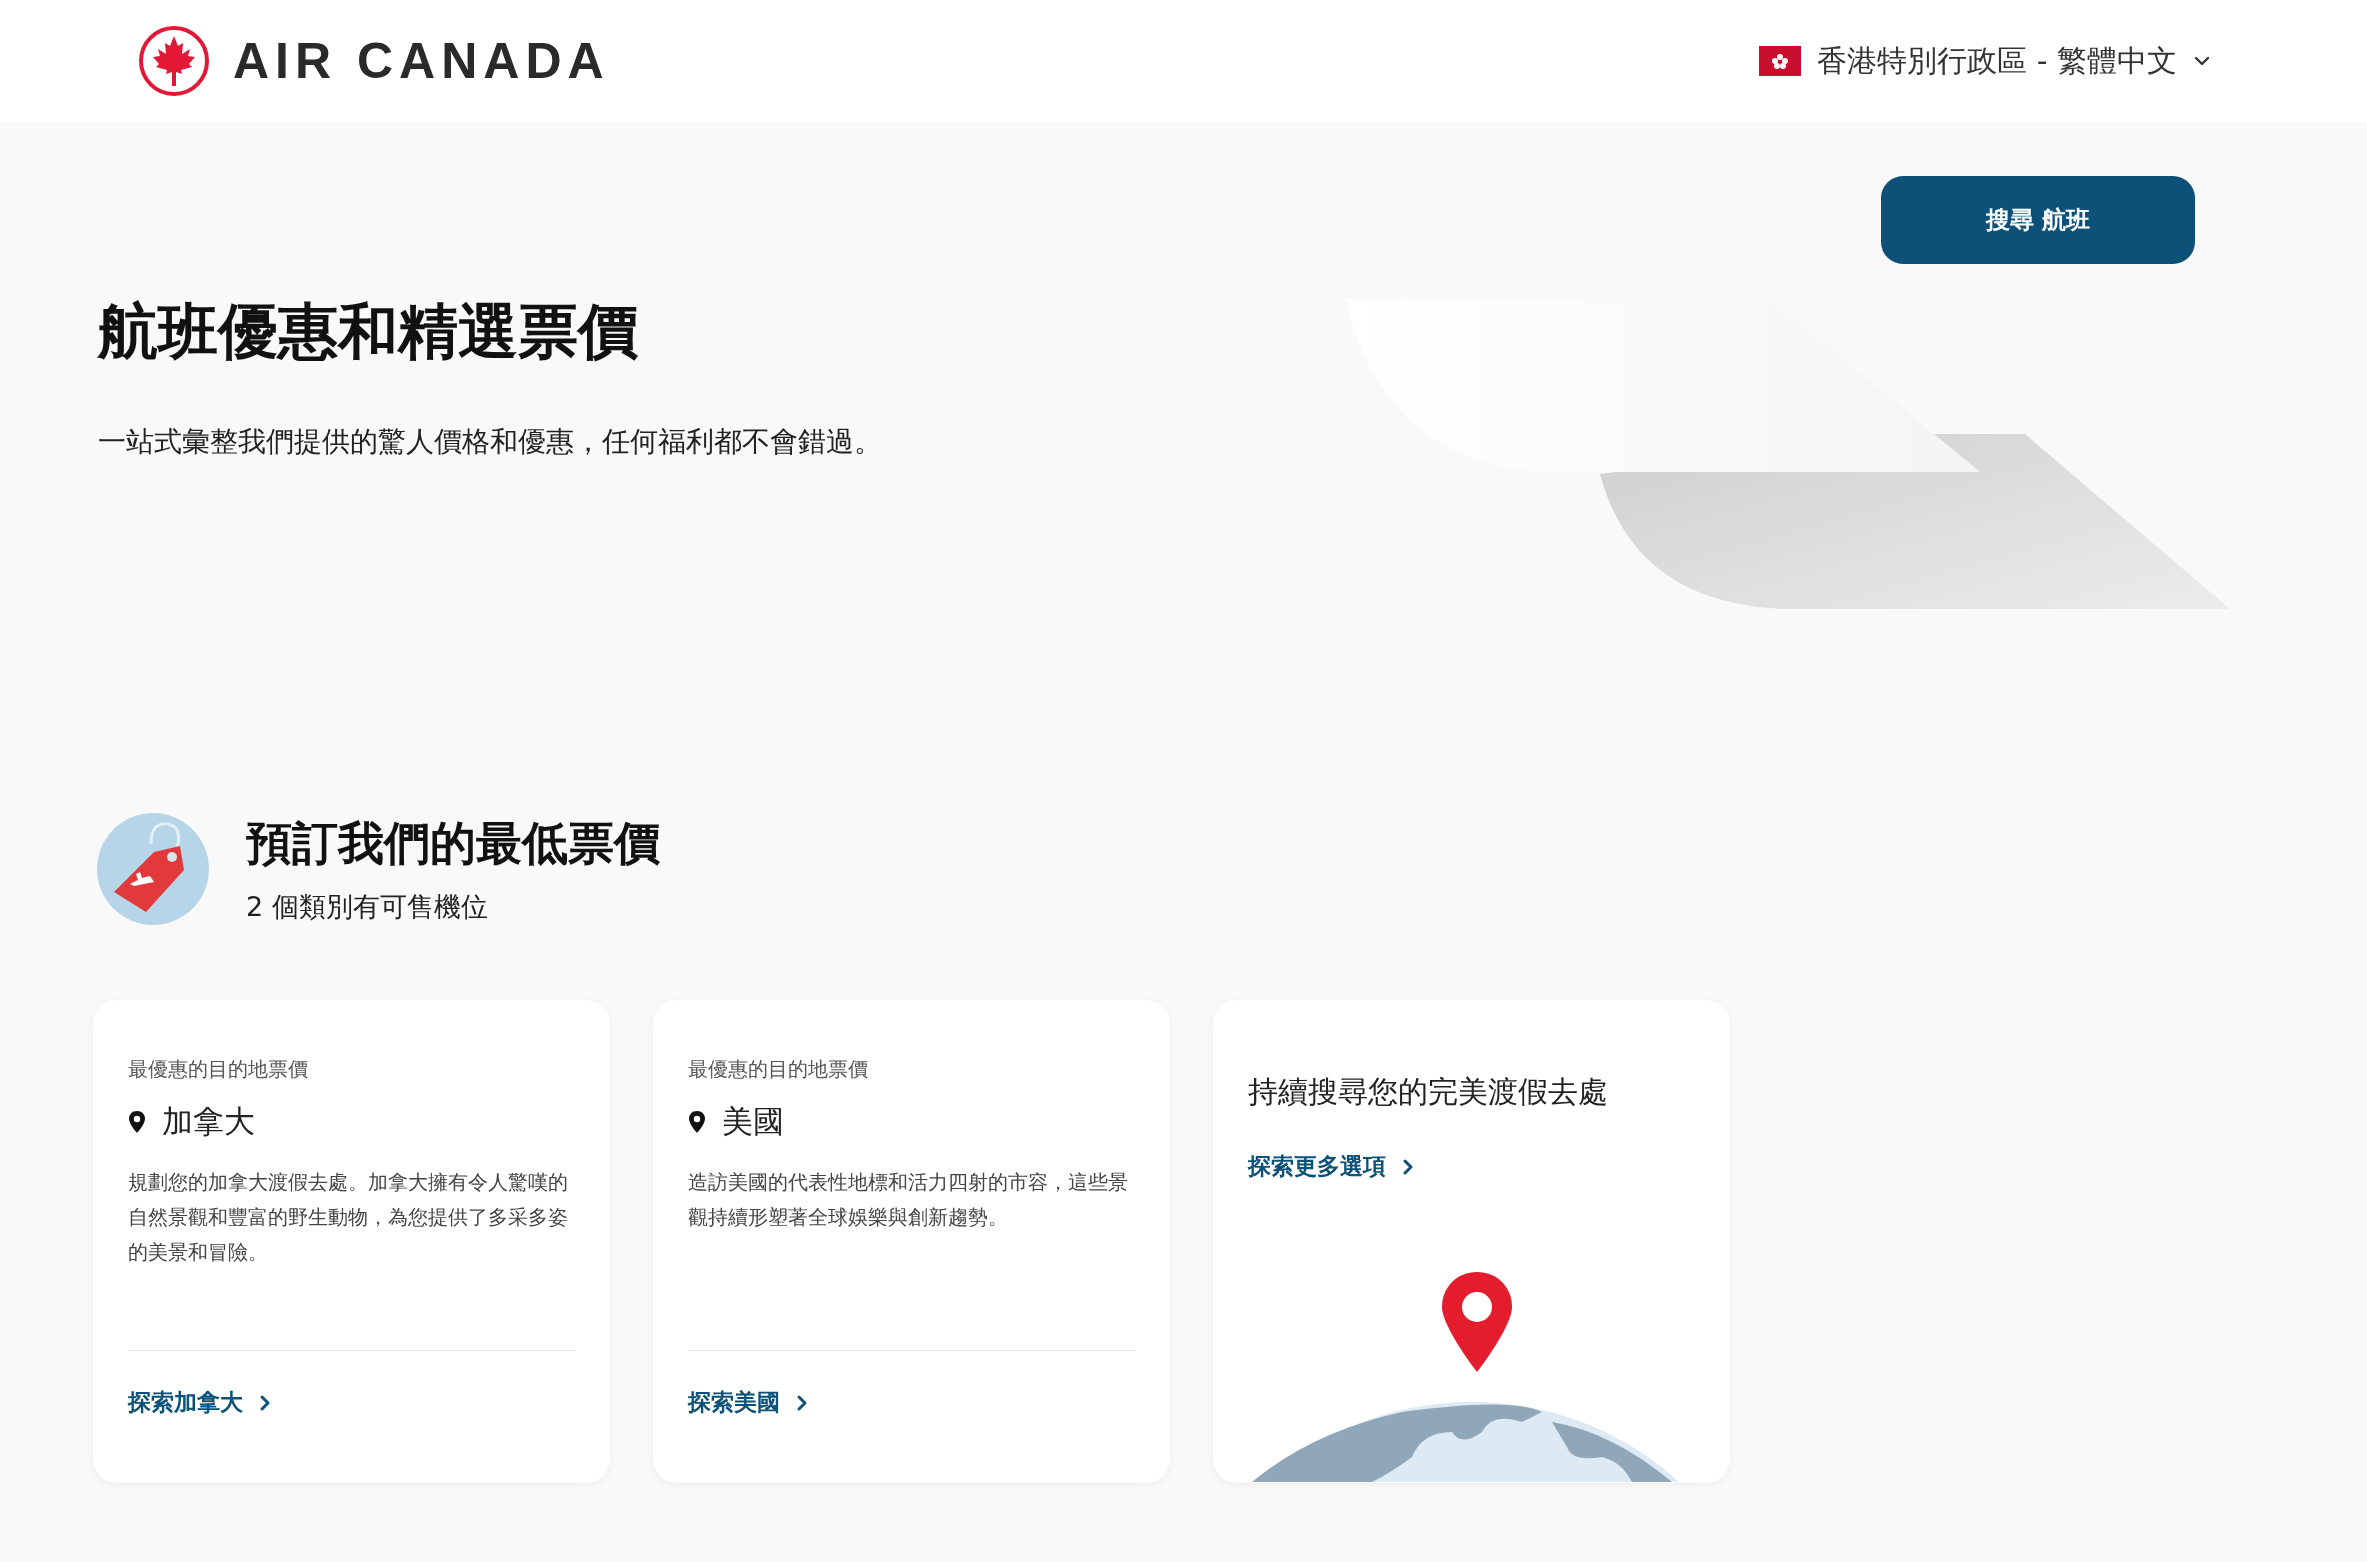 The image size is (2367, 1562). I want to click on section-subtitle: 2 個類別有可售機位, so click(367, 907).